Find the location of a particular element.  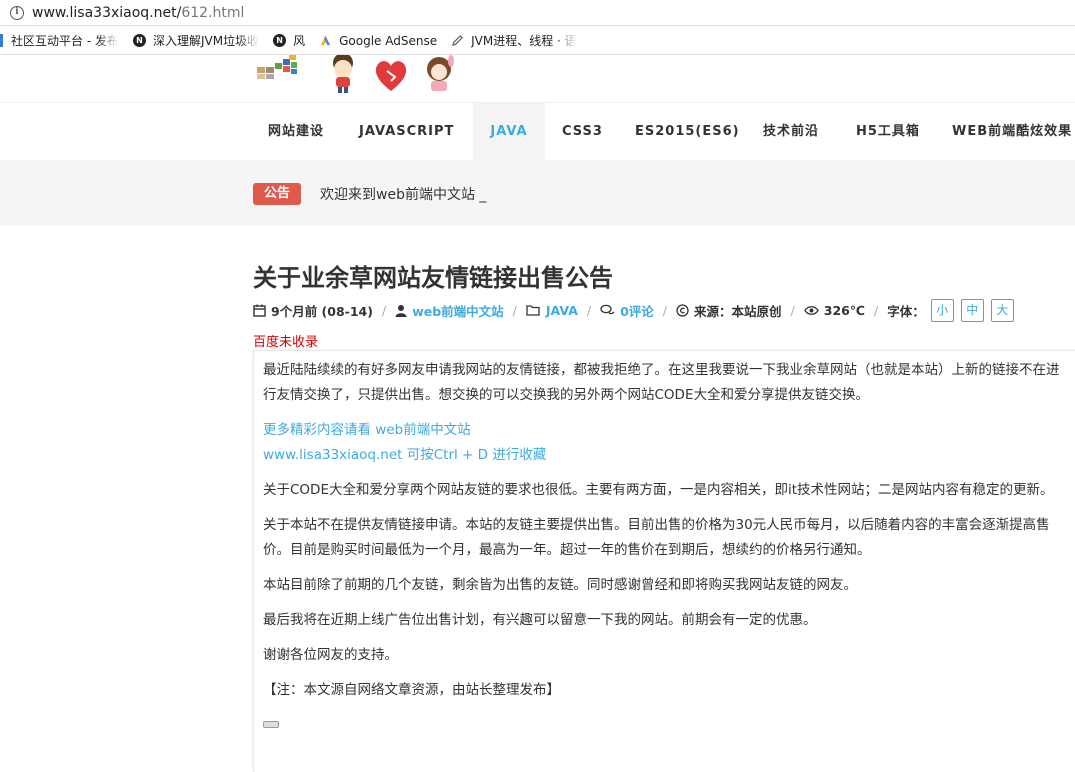

nav-item-javascript: JAVASCRIPT is located at coordinates (406, 132).